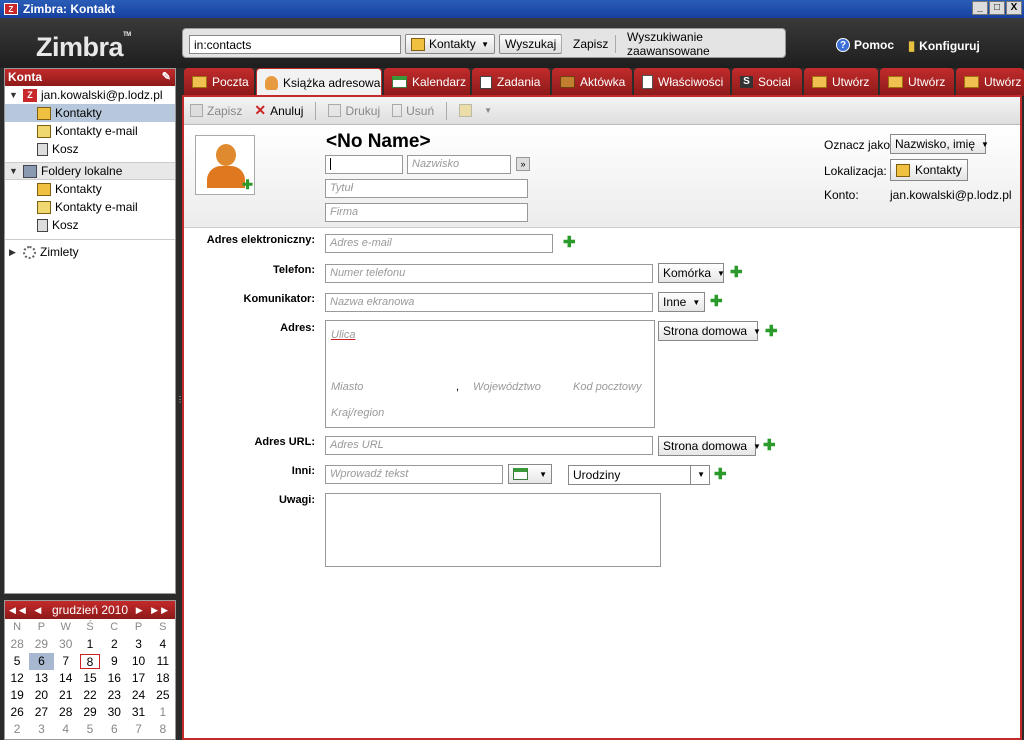  Describe the element at coordinates (489, 302) in the screenshot. I see `im-field: Nazwa ekranowa` at that location.